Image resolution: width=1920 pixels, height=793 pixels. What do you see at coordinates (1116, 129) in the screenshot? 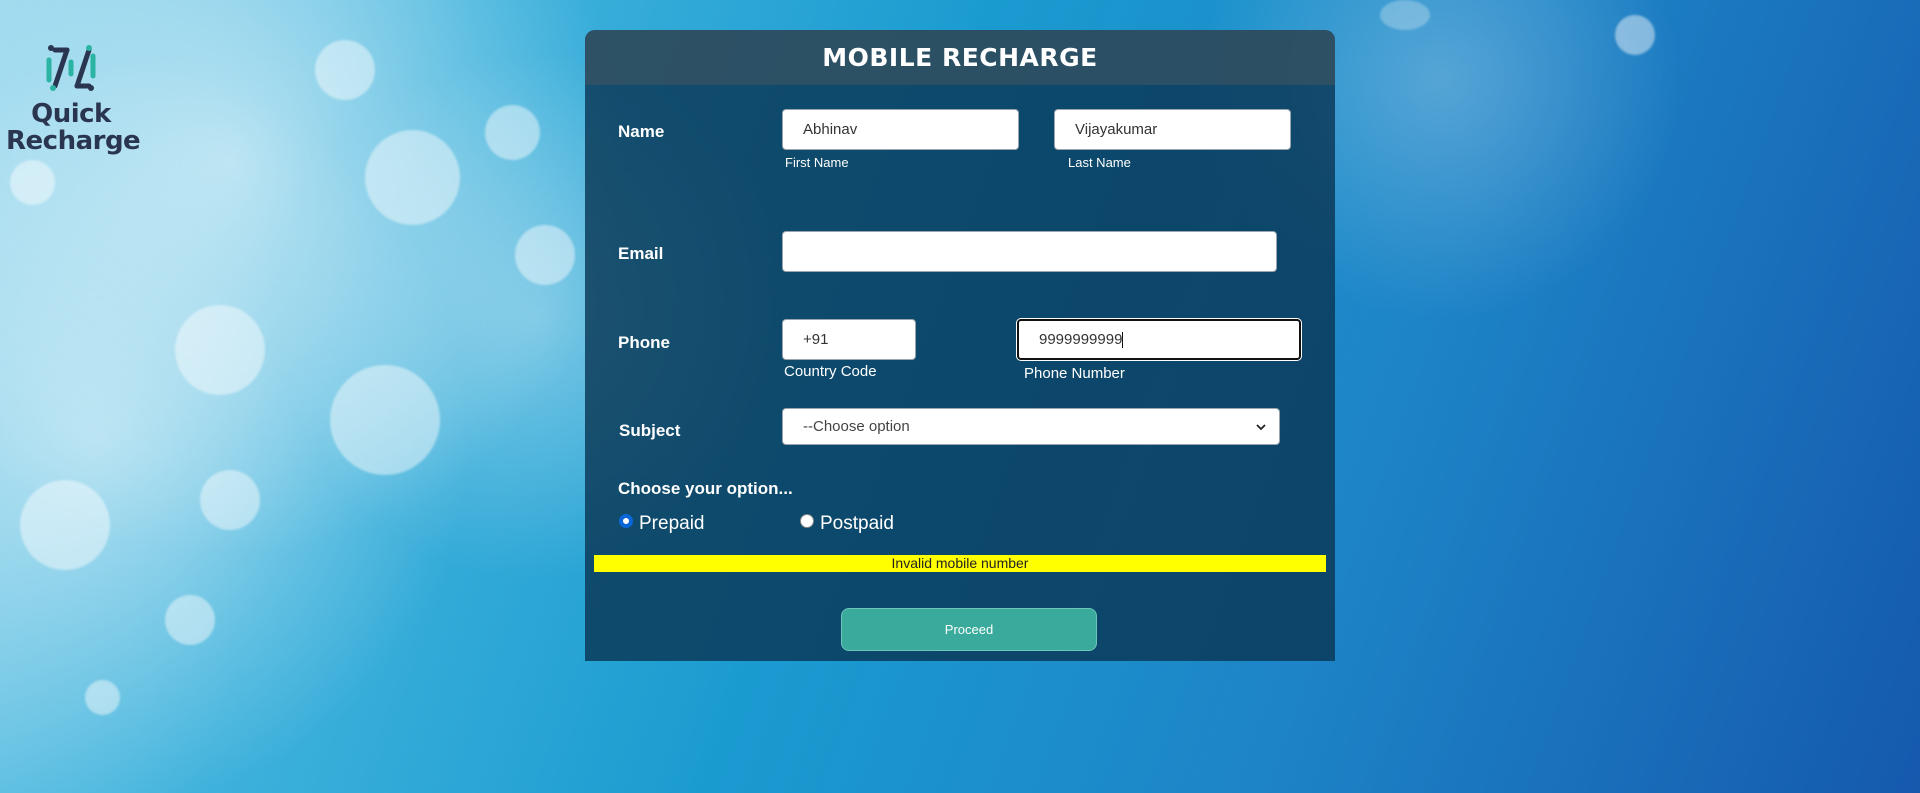
I see `last-name-value: Vijayakumar` at bounding box center [1116, 129].